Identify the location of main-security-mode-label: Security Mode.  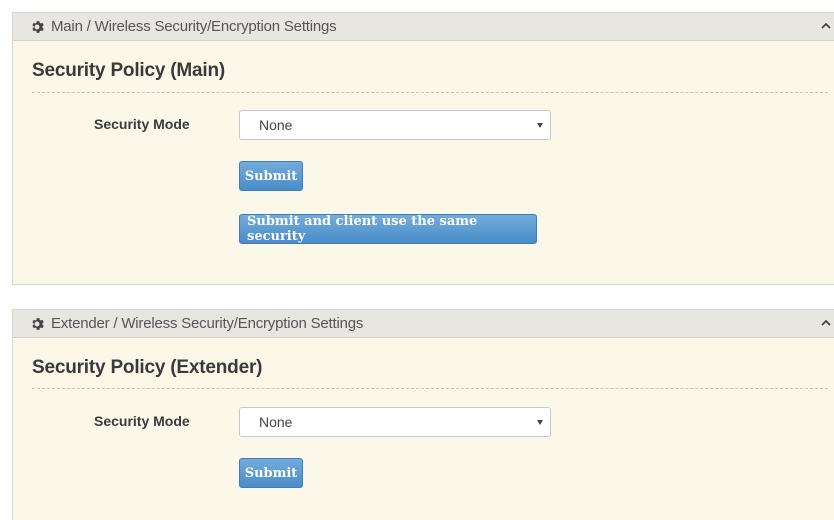
(142, 124).